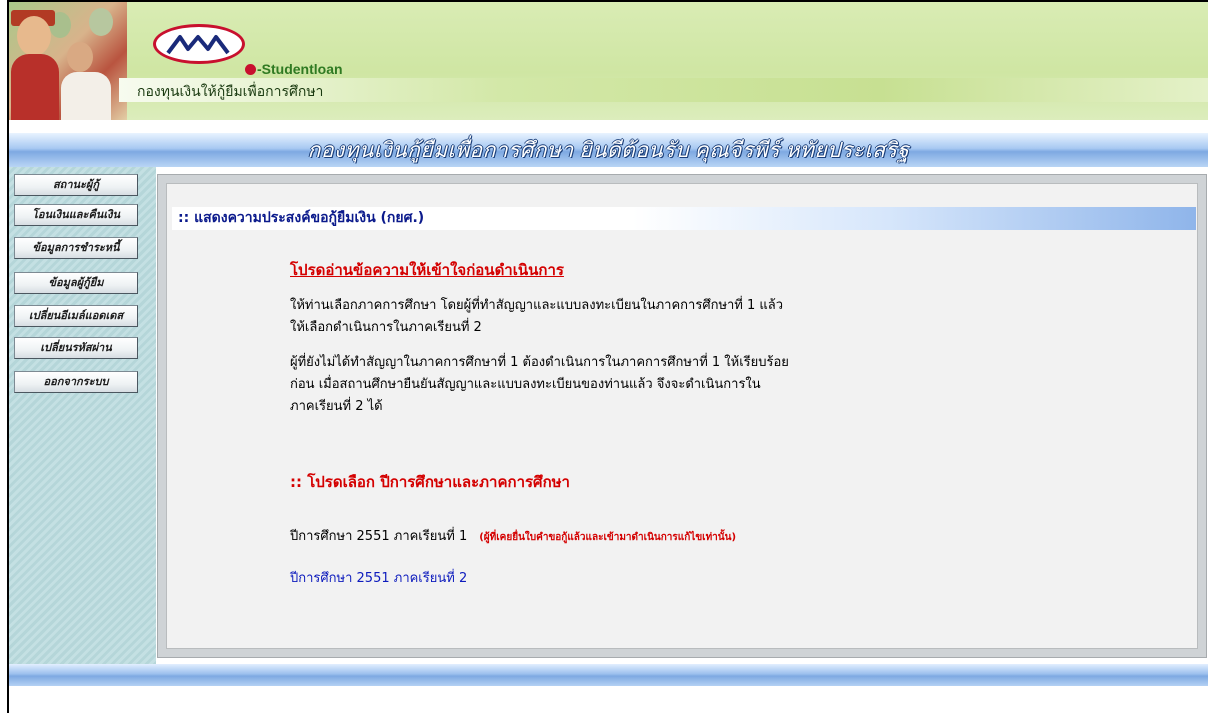  What do you see at coordinates (199, 44) in the screenshot?
I see `fund-logo` at bounding box center [199, 44].